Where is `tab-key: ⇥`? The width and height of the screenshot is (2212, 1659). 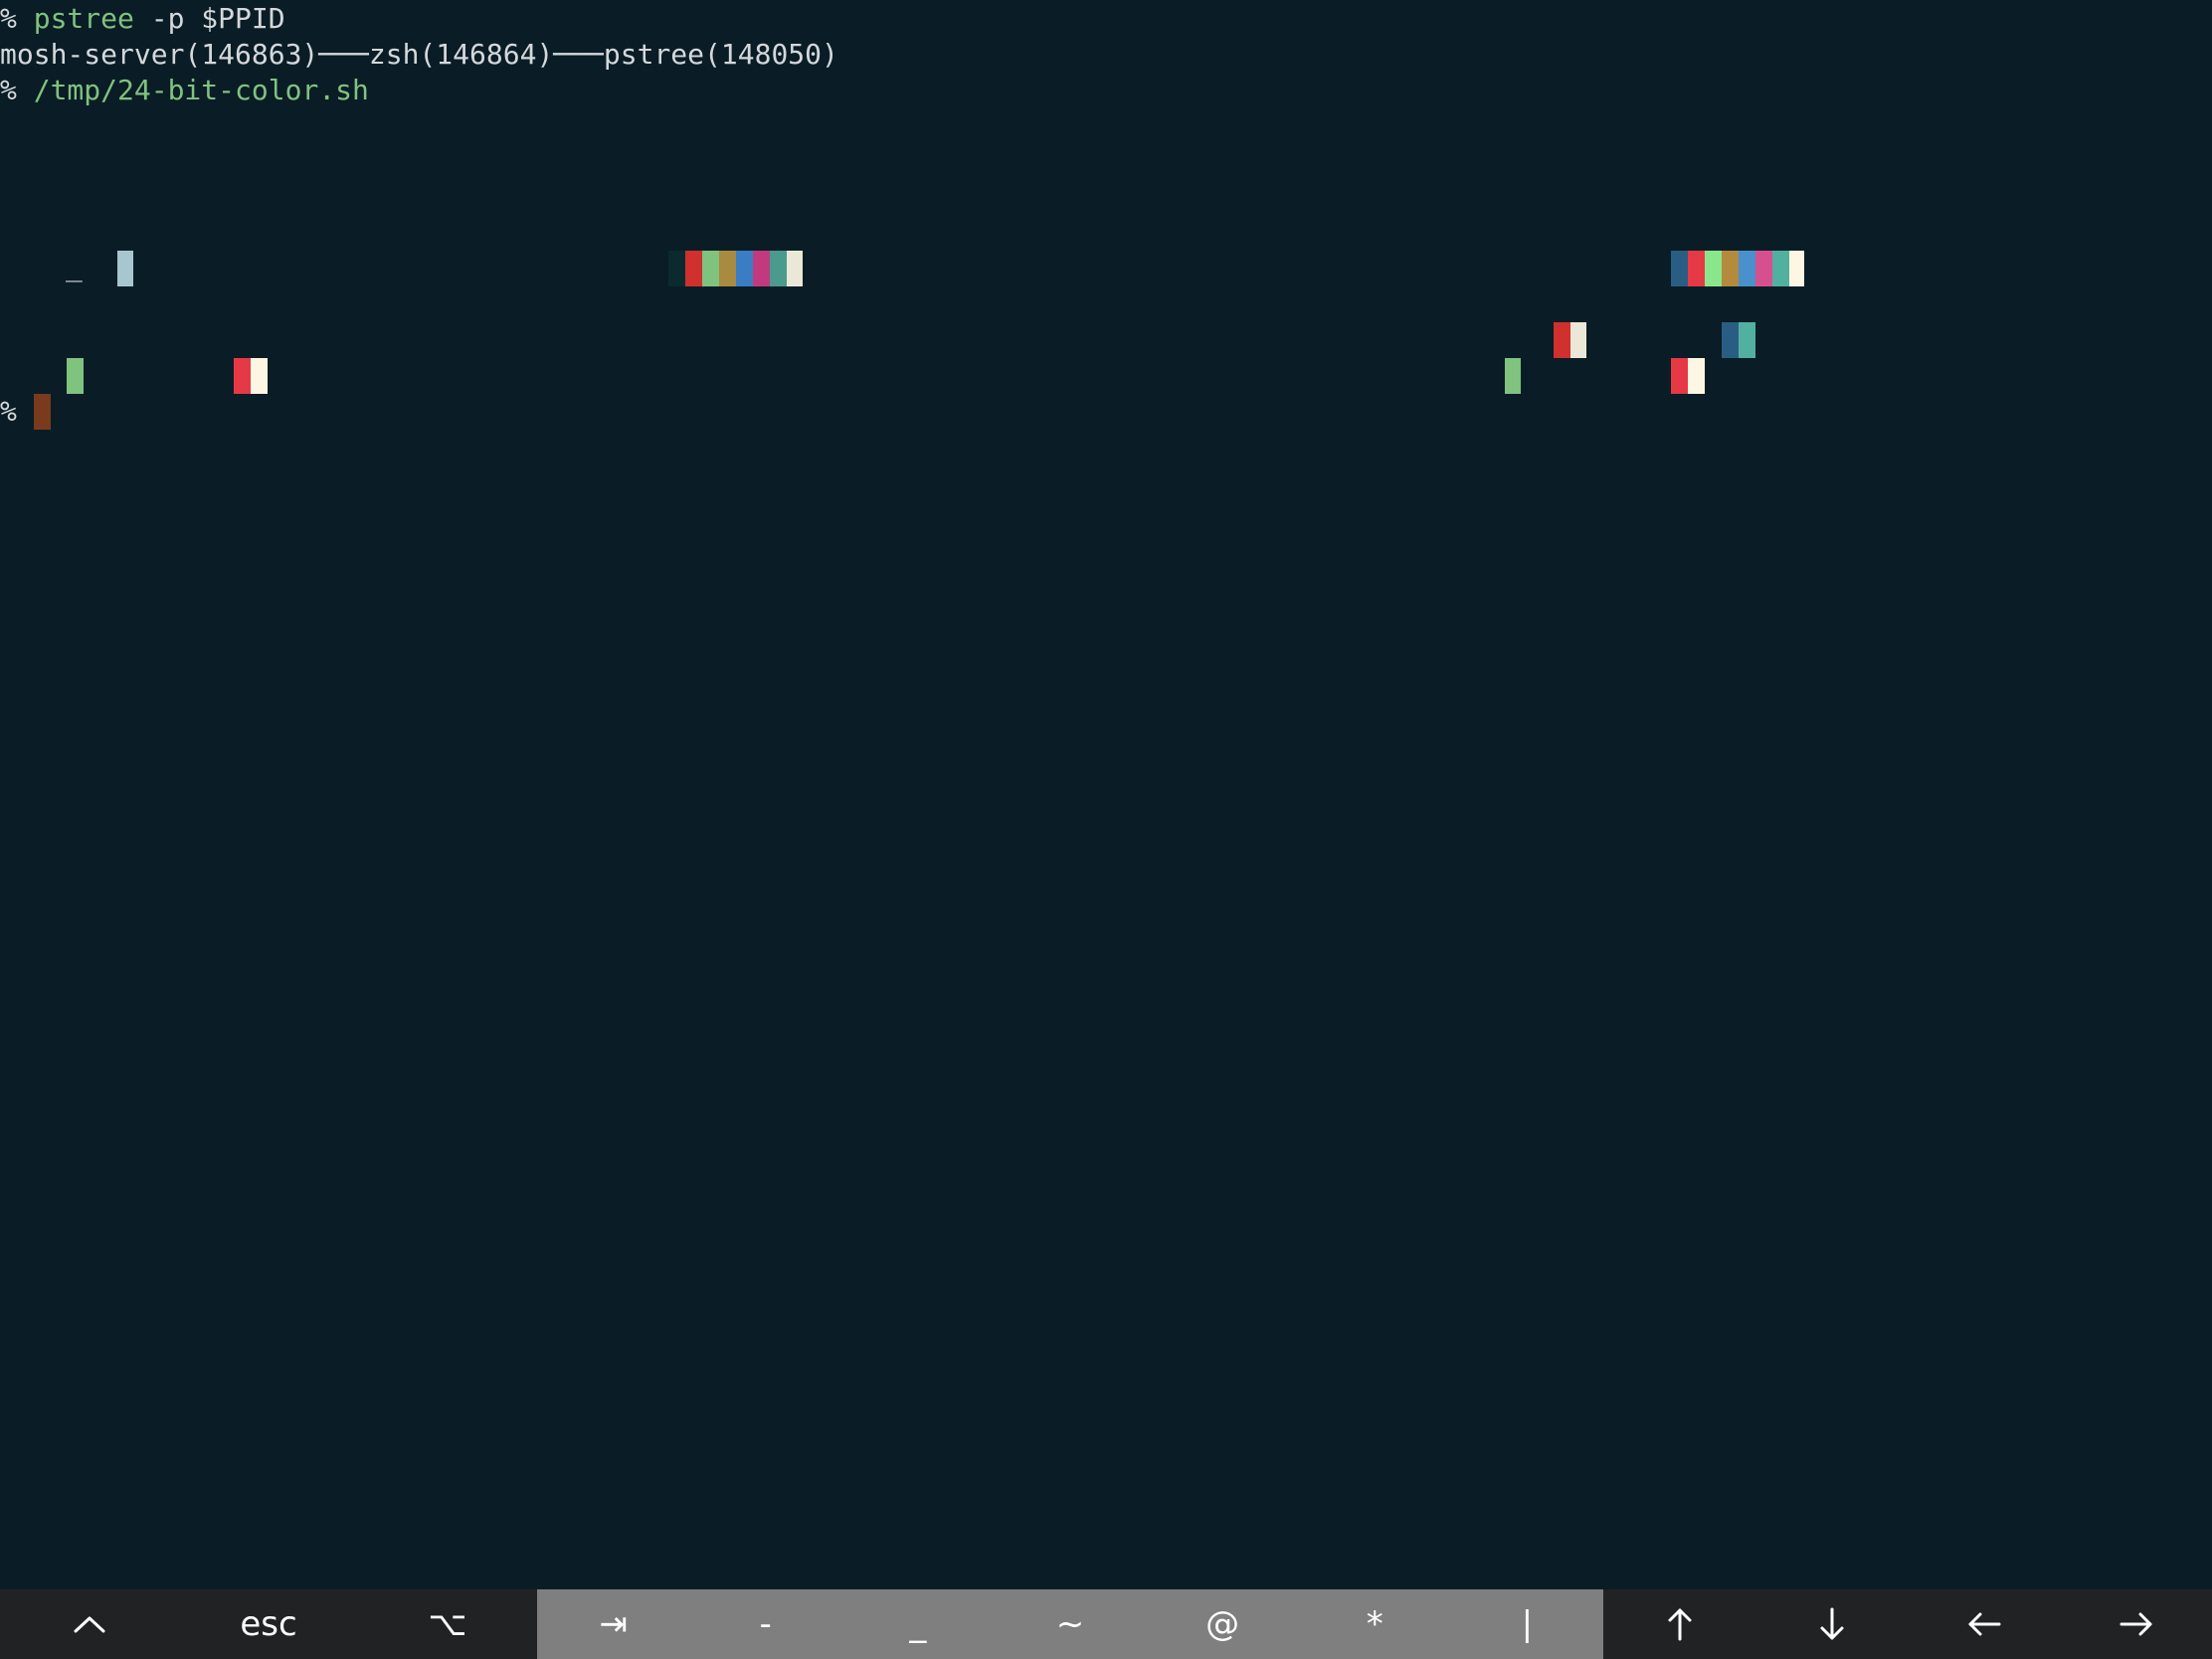 tab-key: ⇥ is located at coordinates (613, 1624).